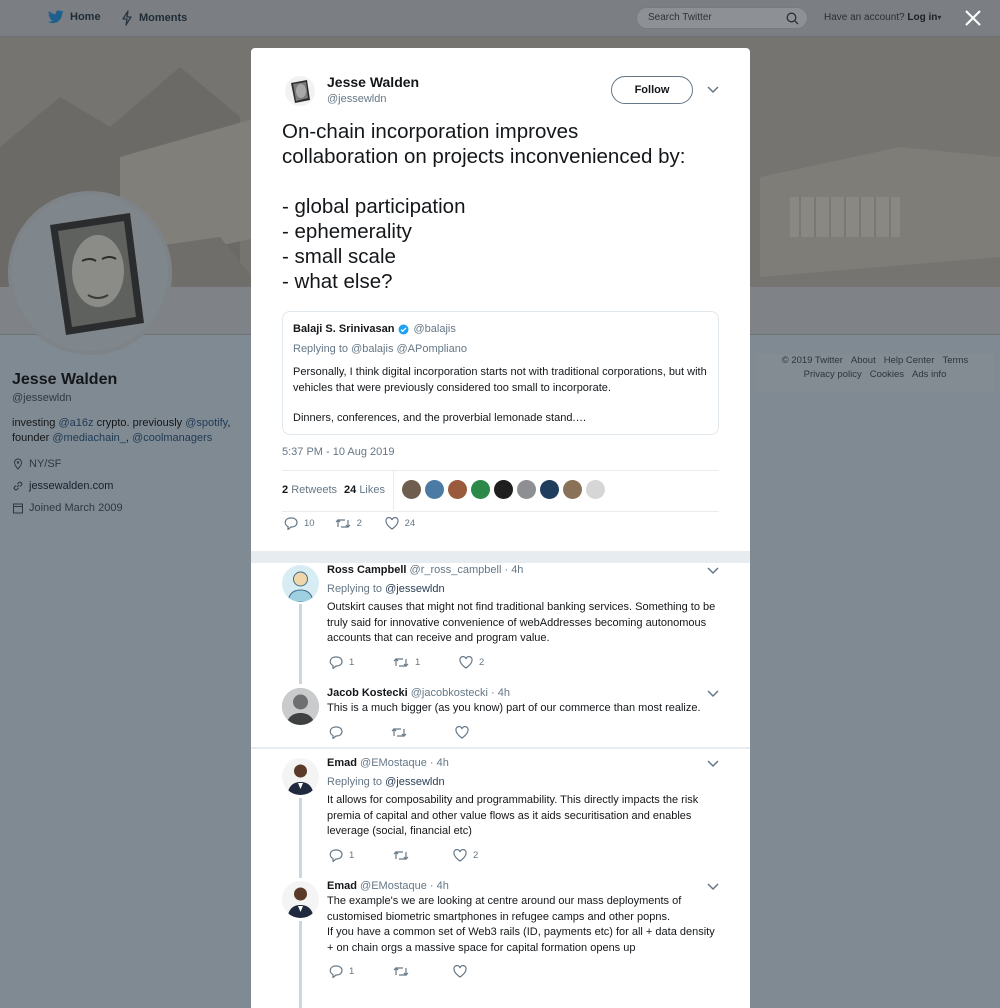  Describe the element at coordinates (792, 18) in the screenshot. I see `search-icon` at that location.